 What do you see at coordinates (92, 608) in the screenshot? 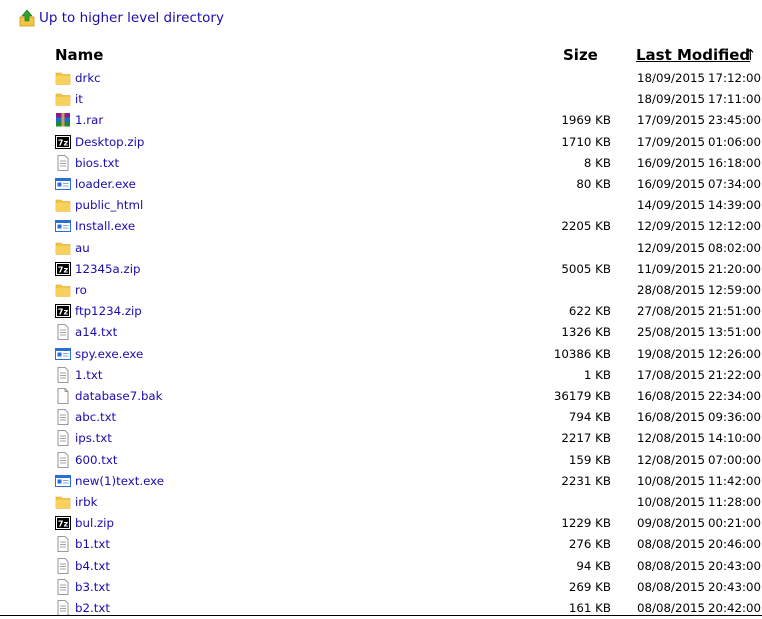
I see `file-name-link: b2.txt` at bounding box center [92, 608].